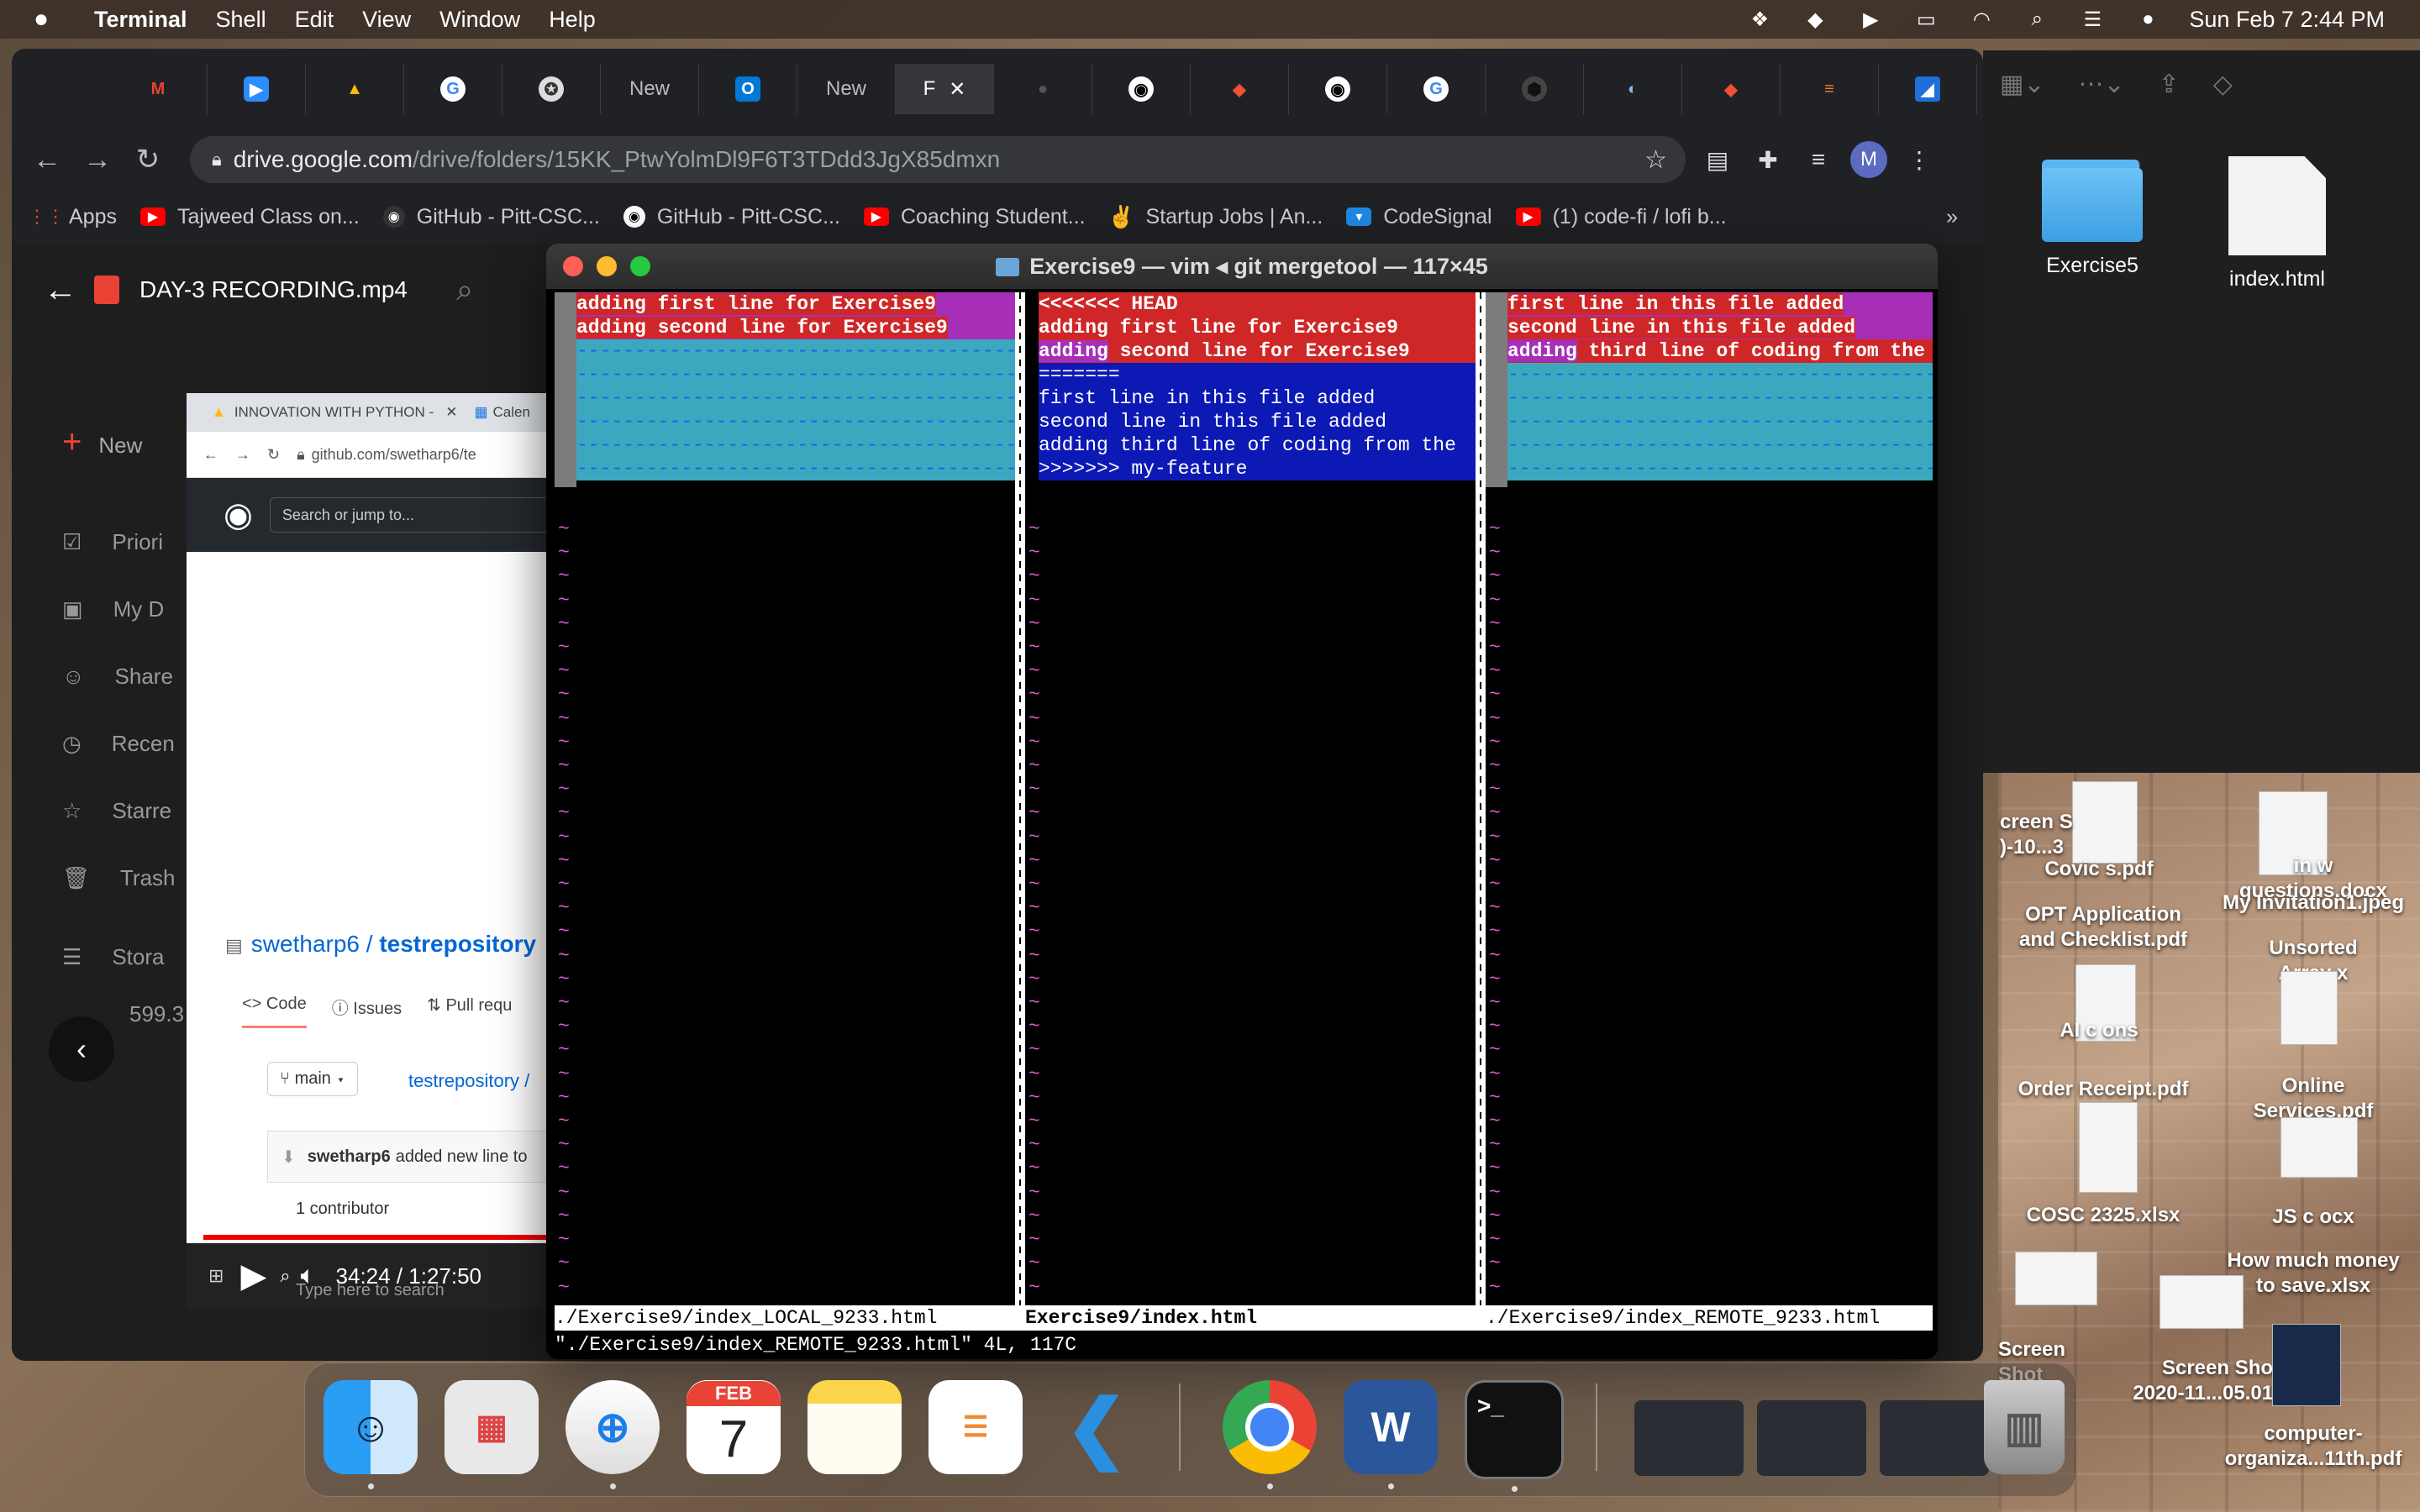 The width and height of the screenshot is (2420, 1512). I want to click on view-options-icon: ▦⌄, so click(2022, 84).